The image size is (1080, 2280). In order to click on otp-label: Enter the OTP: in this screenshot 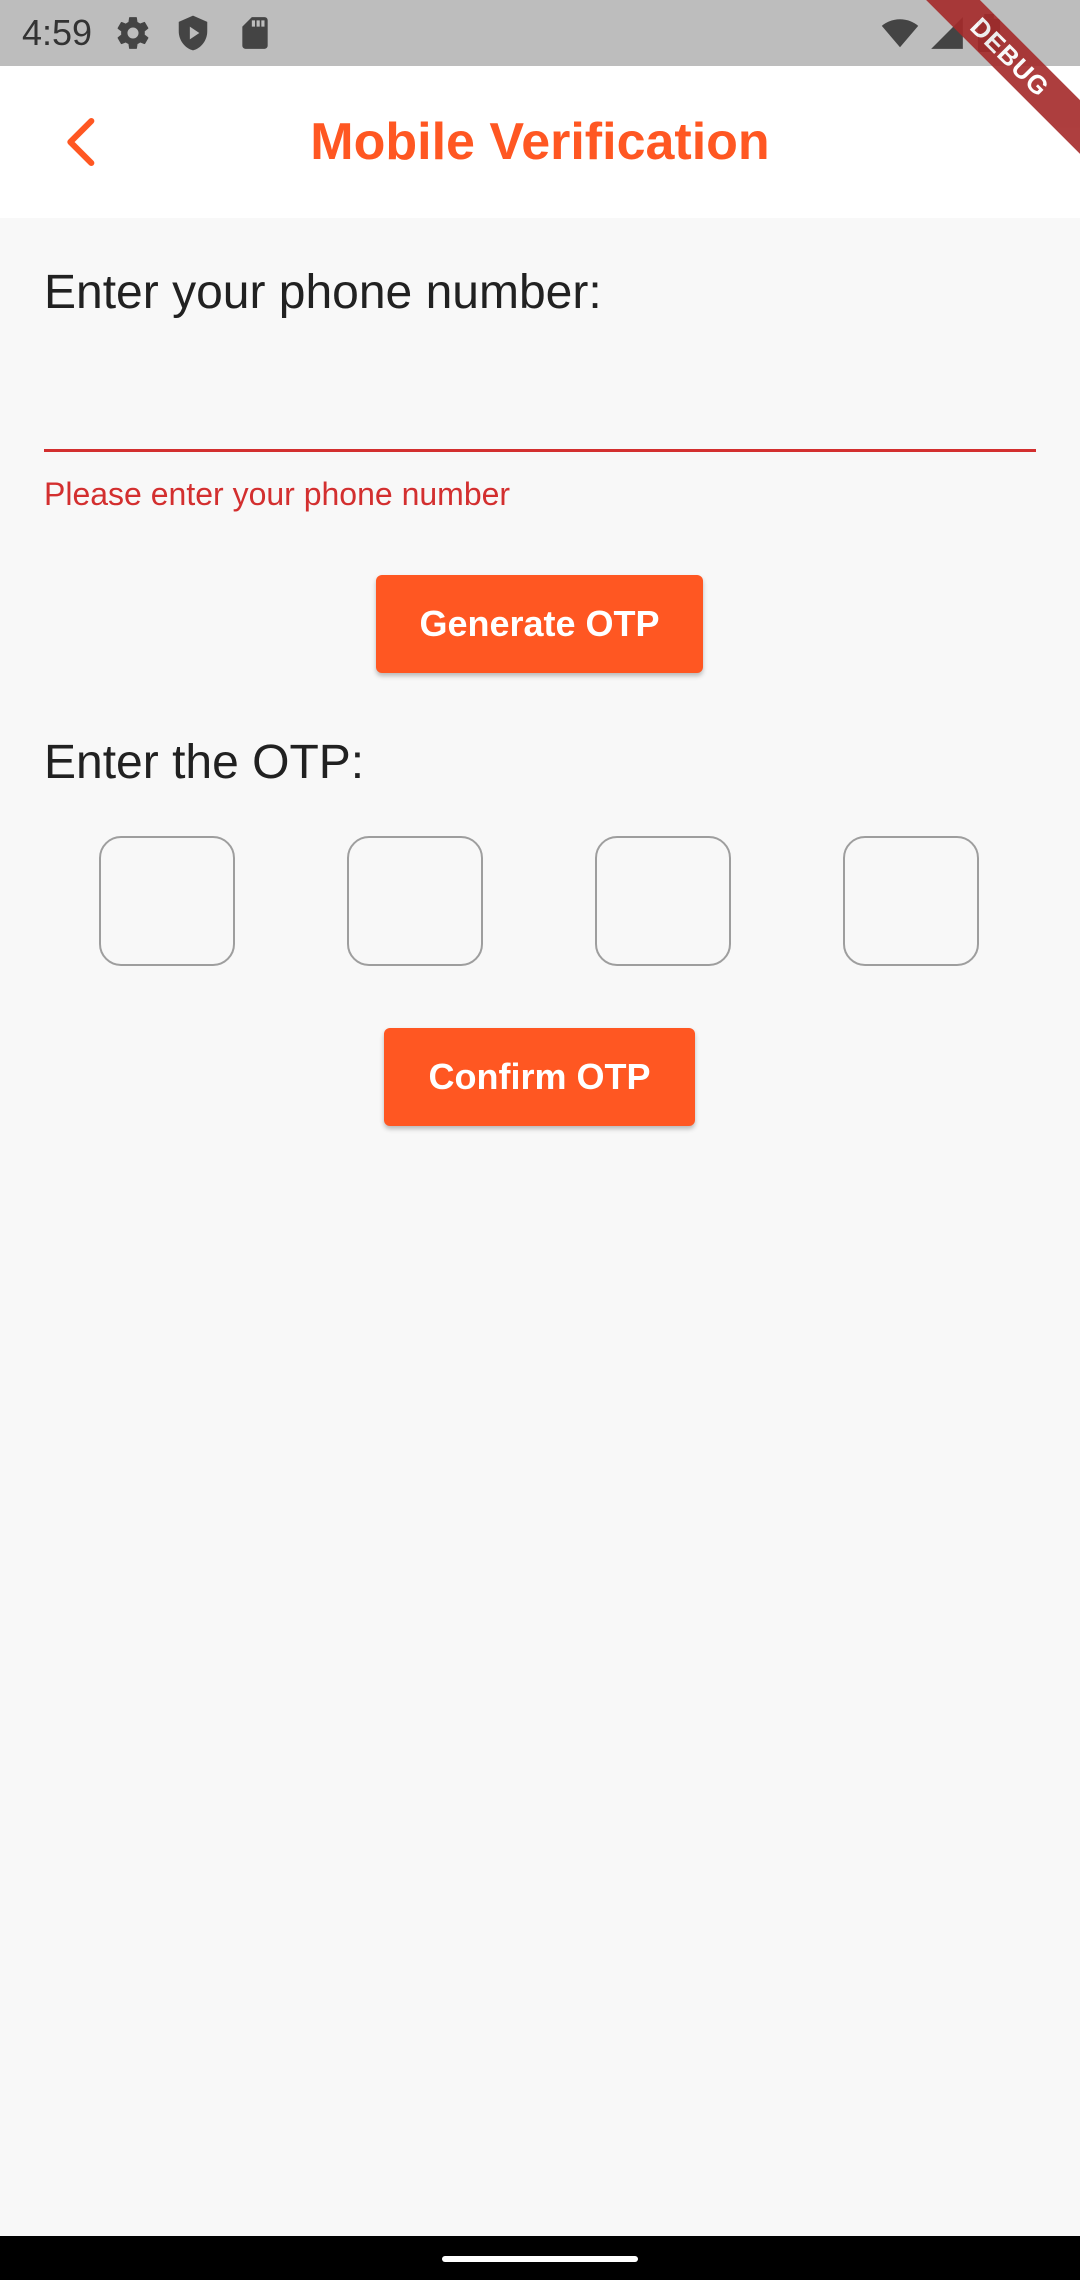, I will do `click(204, 762)`.